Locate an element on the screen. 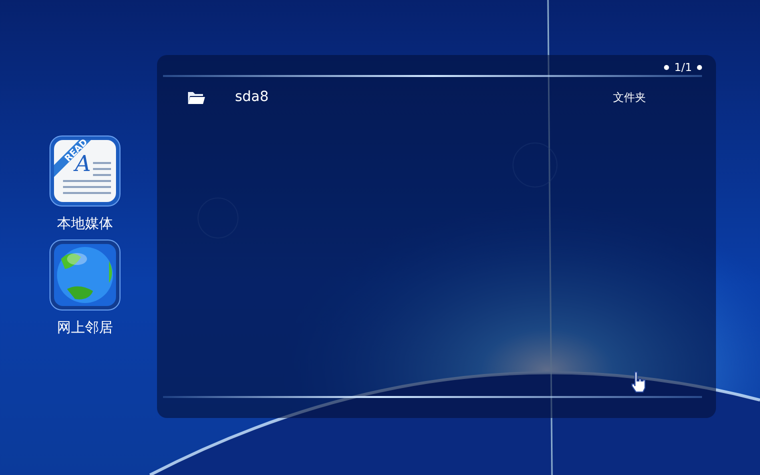  file-type: 文件夹 is located at coordinates (629, 97).